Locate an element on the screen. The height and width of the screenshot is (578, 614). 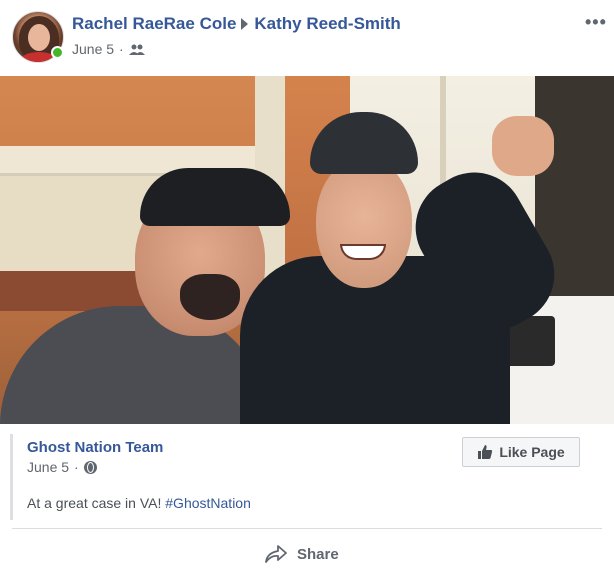
friends-icon is located at coordinates (136, 49).